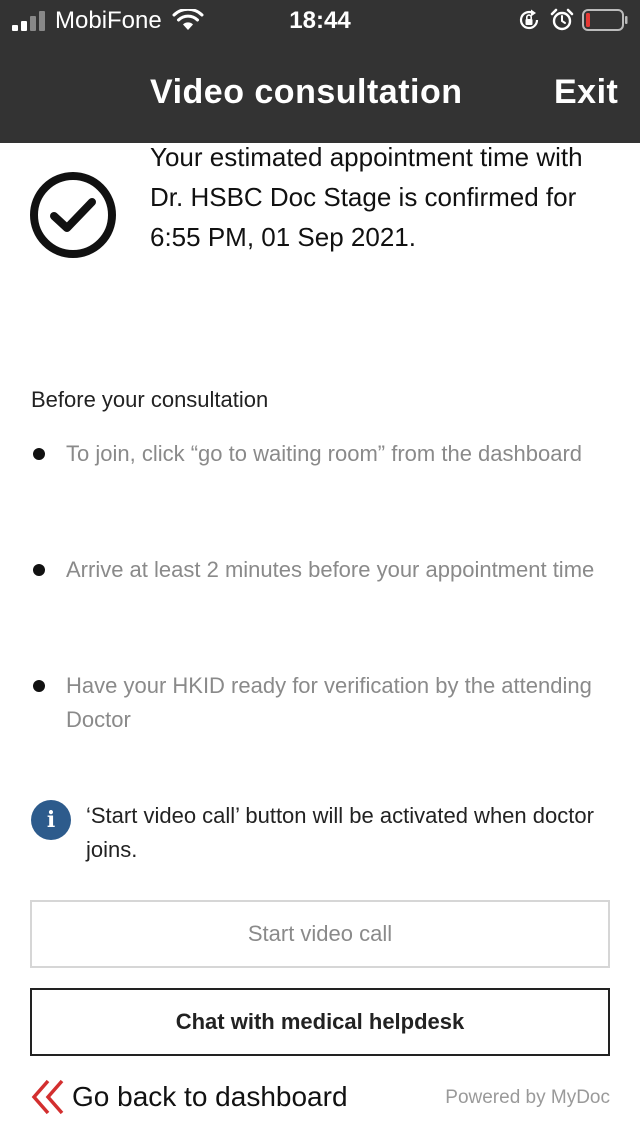  What do you see at coordinates (73, 215) in the screenshot?
I see `check-circle-icon` at bounding box center [73, 215].